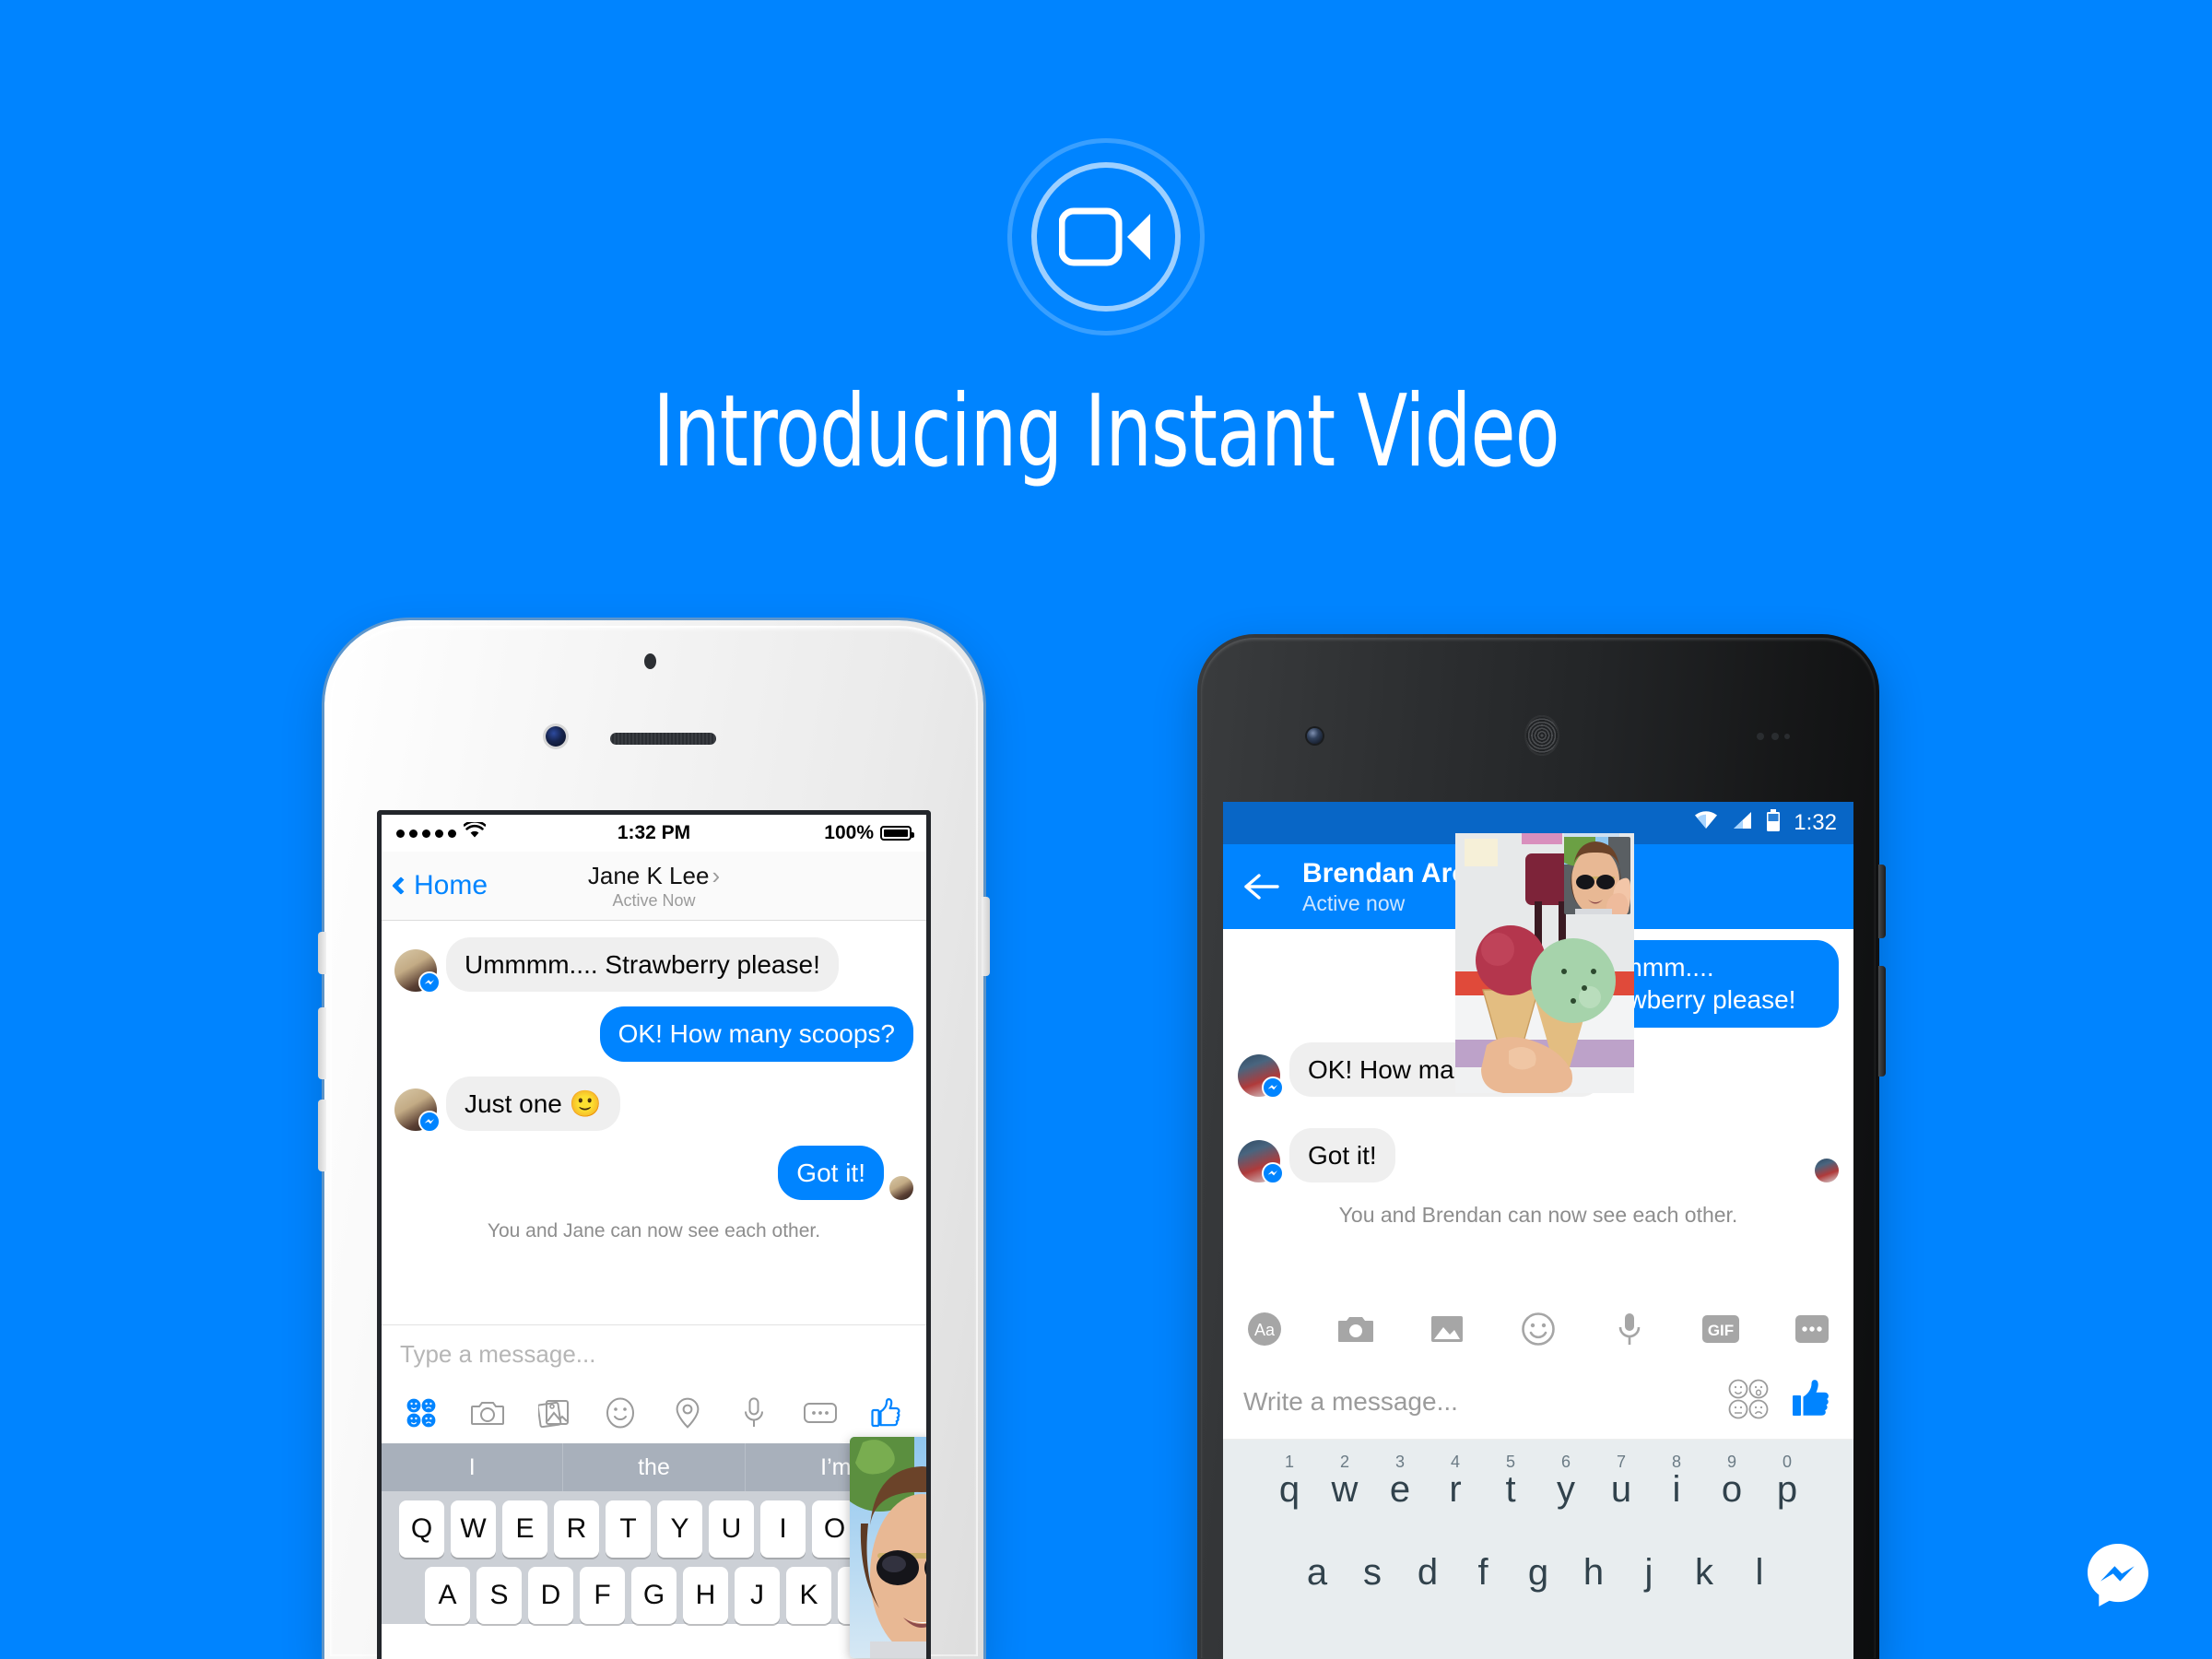 The width and height of the screenshot is (2212, 1659). What do you see at coordinates (808, 1595) in the screenshot?
I see `key: K` at bounding box center [808, 1595].